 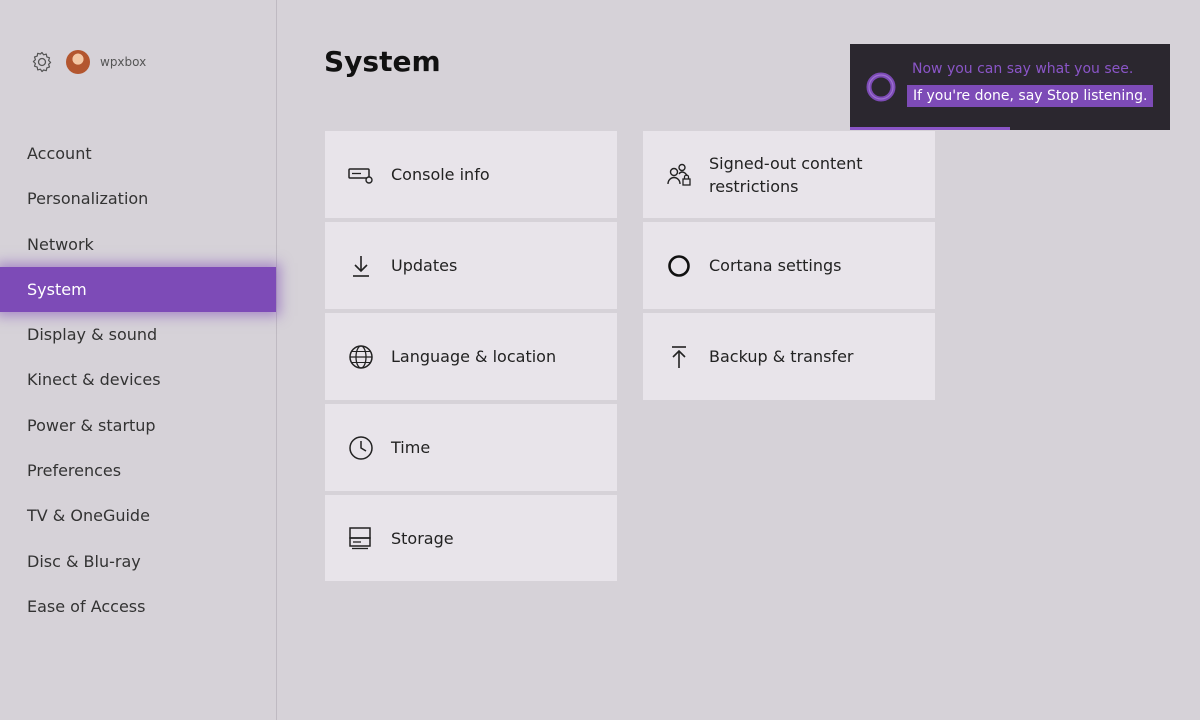 I want to click on tile-signed-out-content-restrictions: Signed-out content restrictions, so click(x=789, y=174).